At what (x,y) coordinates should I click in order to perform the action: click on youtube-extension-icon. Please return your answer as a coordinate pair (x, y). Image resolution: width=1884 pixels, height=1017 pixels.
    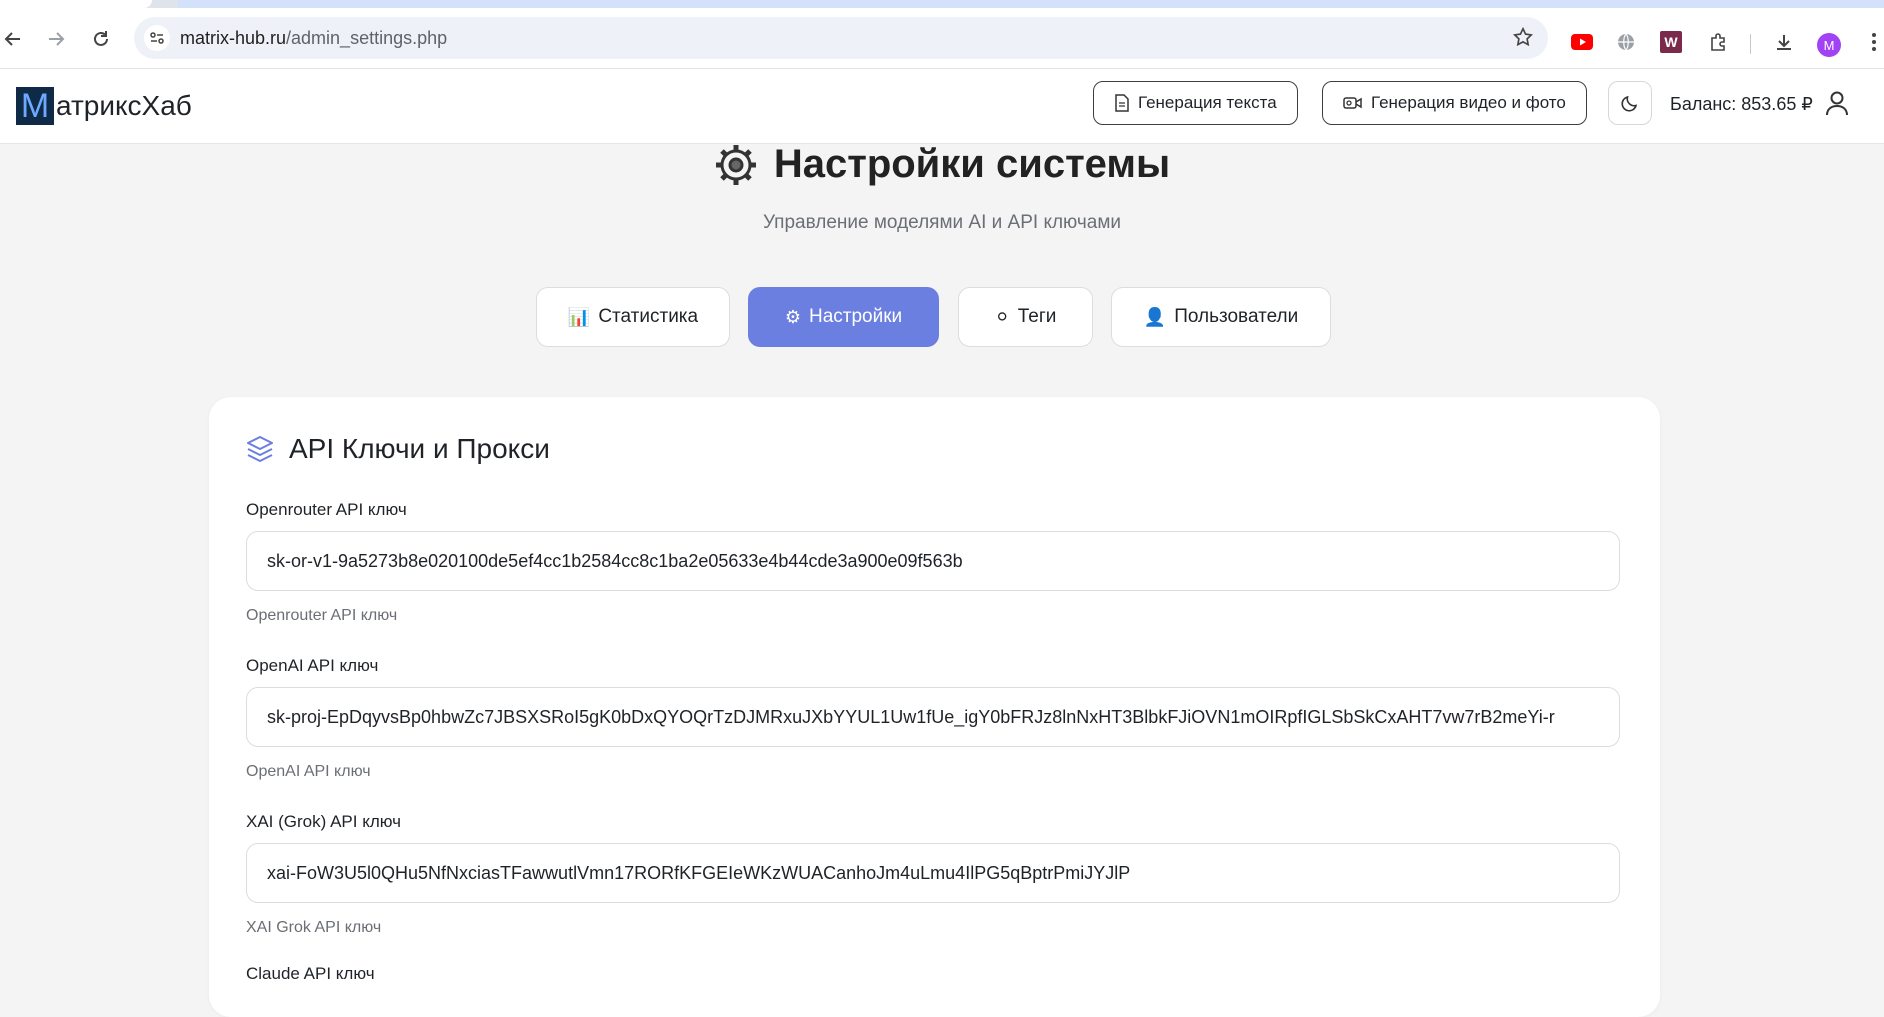
    Looking at the image, I should click on (1582, 42).